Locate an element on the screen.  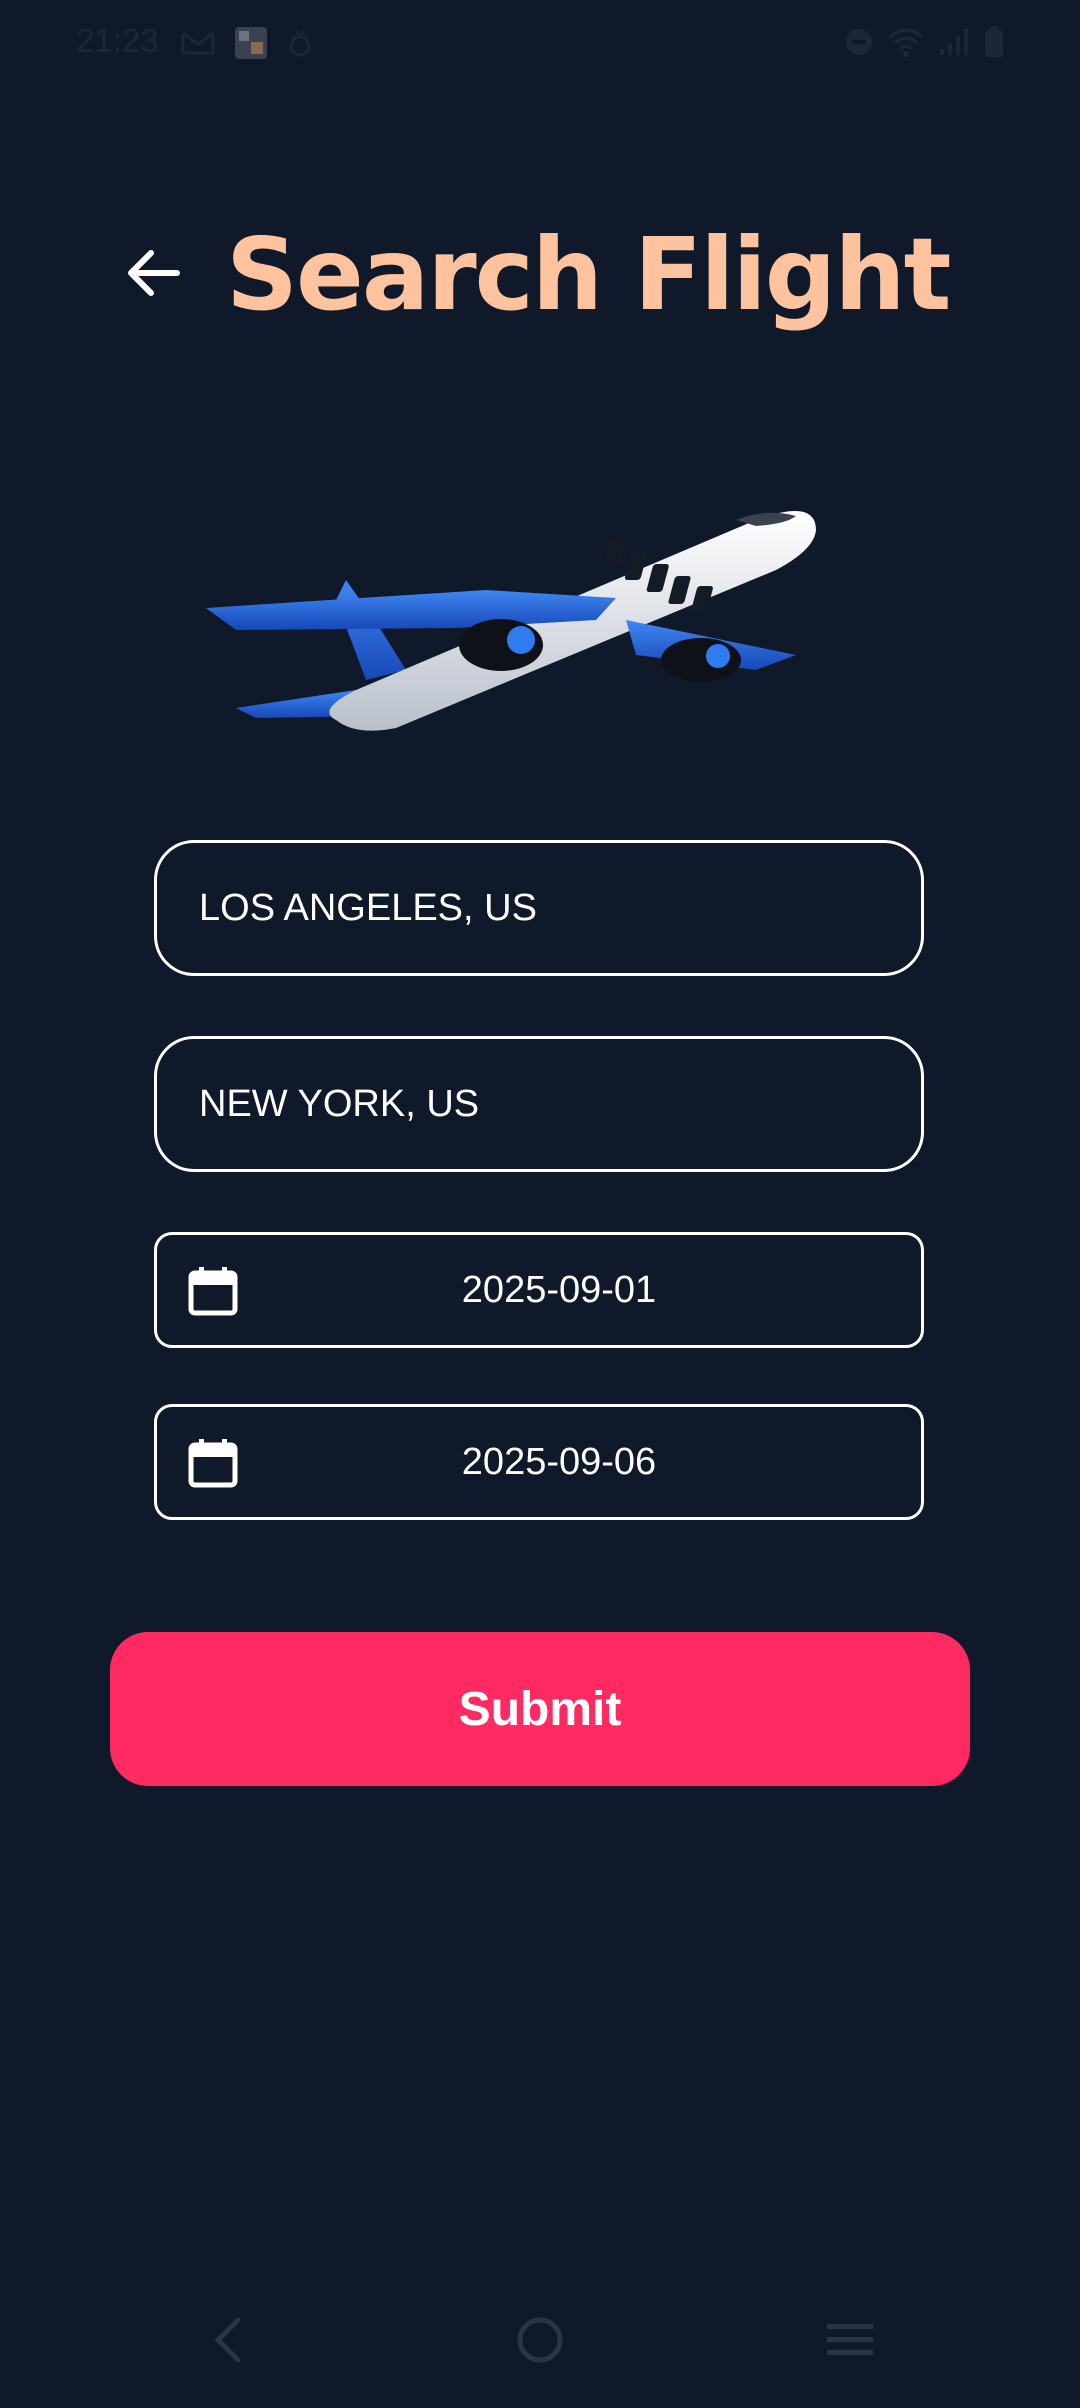
gmail-icon is located at coordinates (198, 43).